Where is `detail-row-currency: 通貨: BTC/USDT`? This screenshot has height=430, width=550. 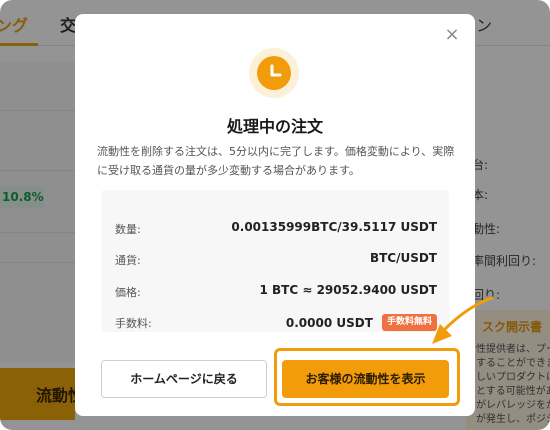 detail-row-currency: 通貨: BTC/USDT is located at coordinates (276, 259).